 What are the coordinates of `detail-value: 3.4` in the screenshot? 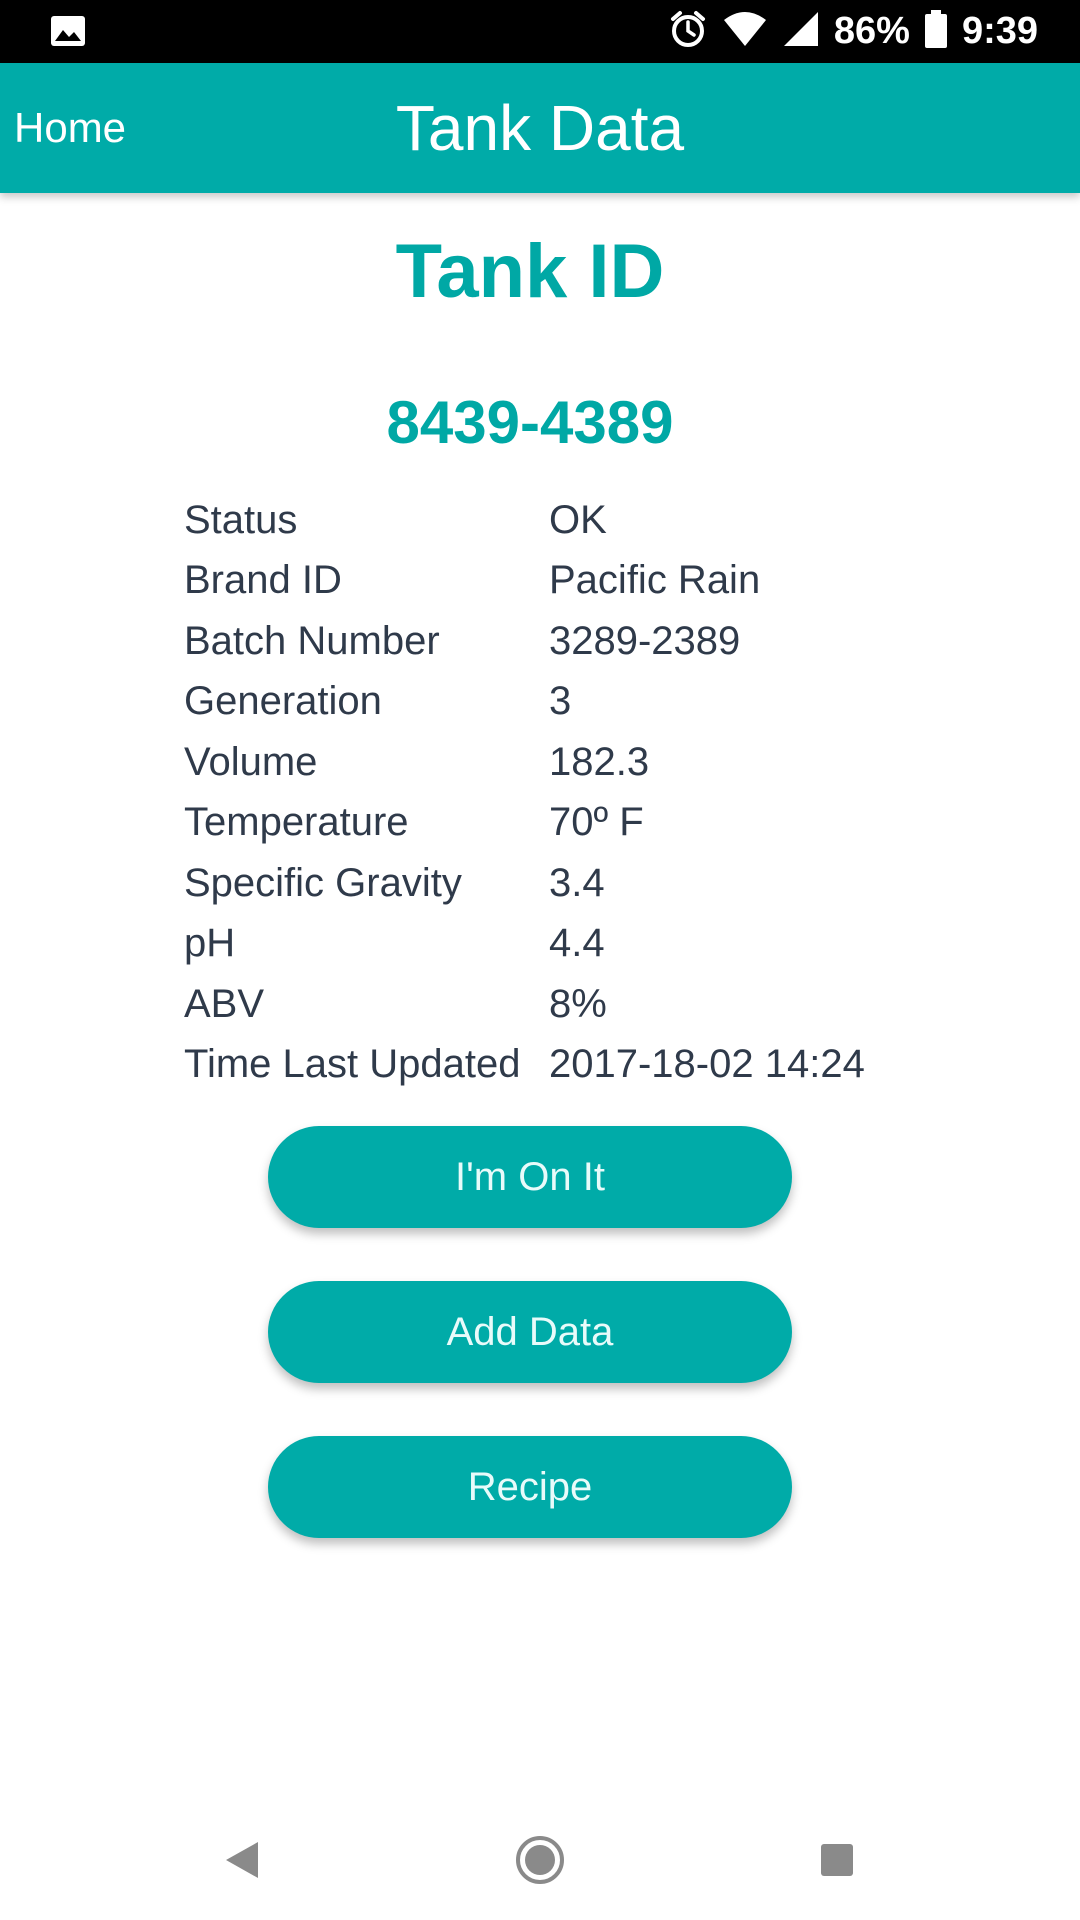 It's located at (577, 882).